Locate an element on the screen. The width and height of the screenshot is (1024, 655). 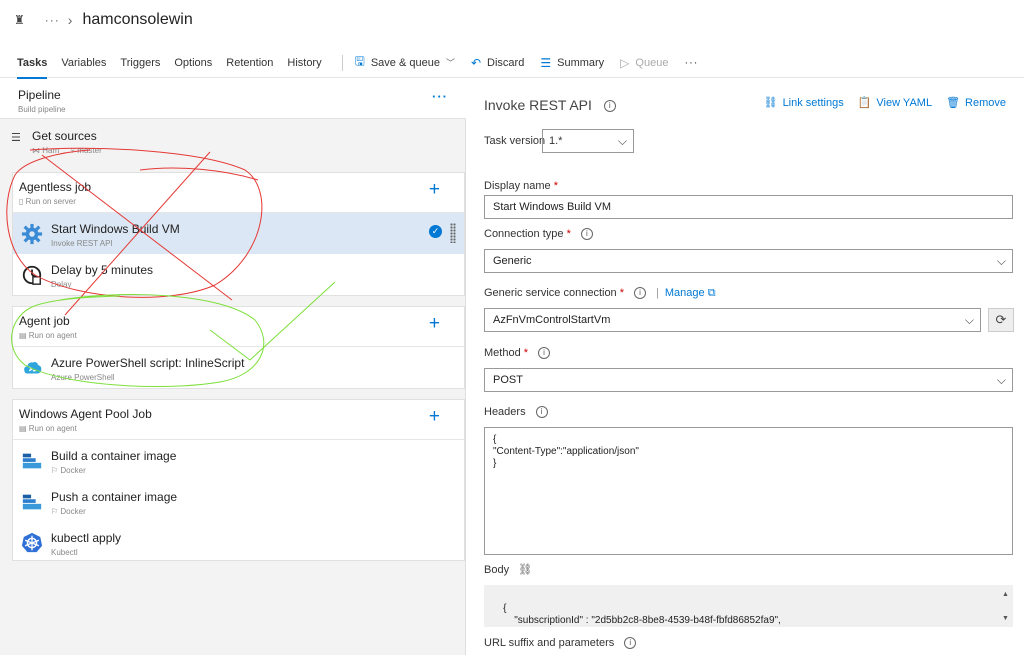
service-connection-select: AzFnVmControlStartVm ⌵ is located at coordinates (732, 320).